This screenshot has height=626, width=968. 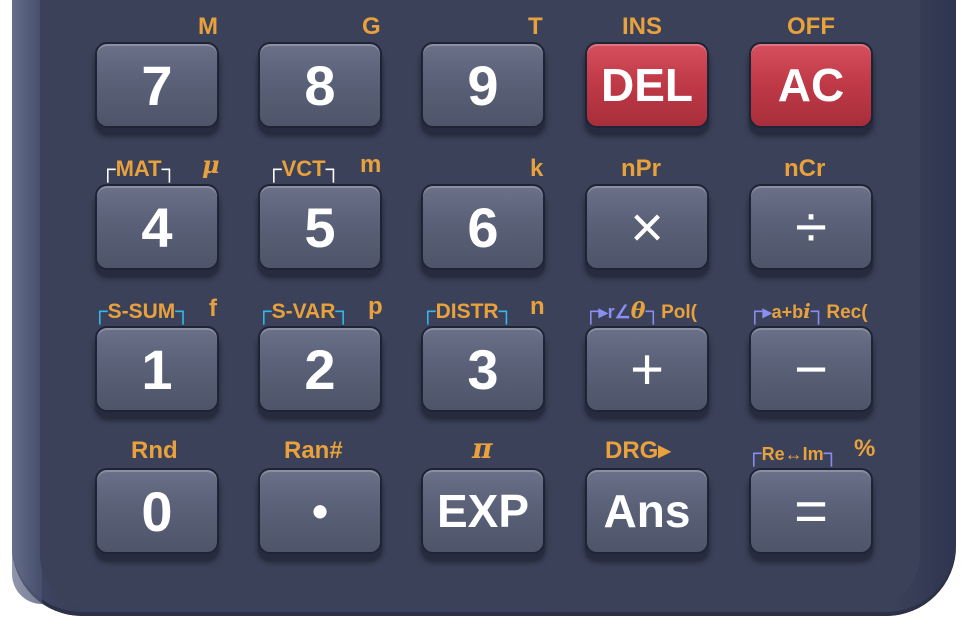 I want to click on mode-label-minus-wrap: ┌▸a+bi┐Rec(, so click(x=807, y=312).